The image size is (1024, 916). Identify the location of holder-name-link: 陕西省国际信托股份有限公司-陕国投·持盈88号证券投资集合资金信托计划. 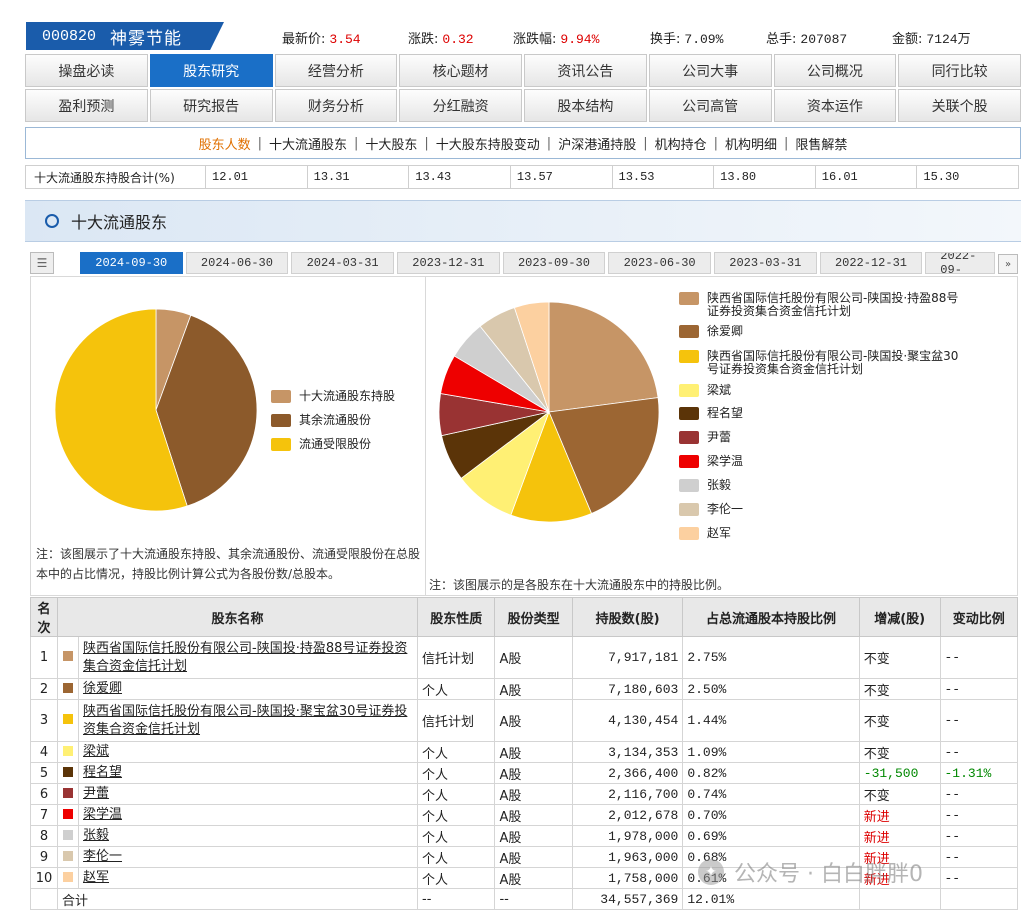
(245, 657).